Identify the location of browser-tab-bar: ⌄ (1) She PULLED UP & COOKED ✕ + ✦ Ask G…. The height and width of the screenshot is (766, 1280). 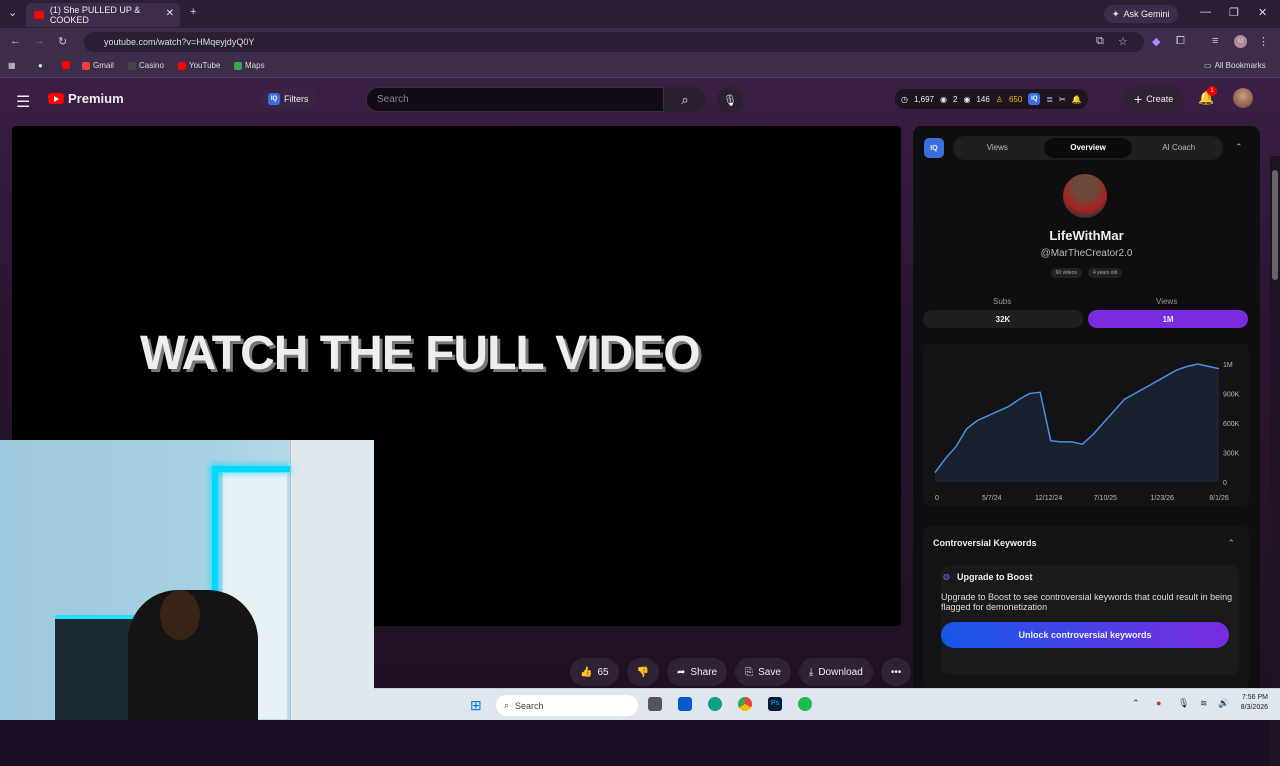
(640, 14).